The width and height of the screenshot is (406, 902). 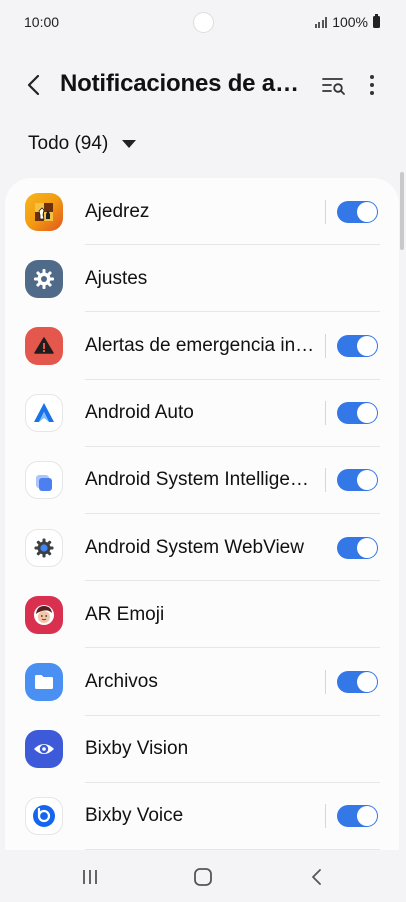 What do you see at coordinates (68, 143) in the screenshot?
I see `filter-label: Todo (94)` at bounding box center [68, 143].